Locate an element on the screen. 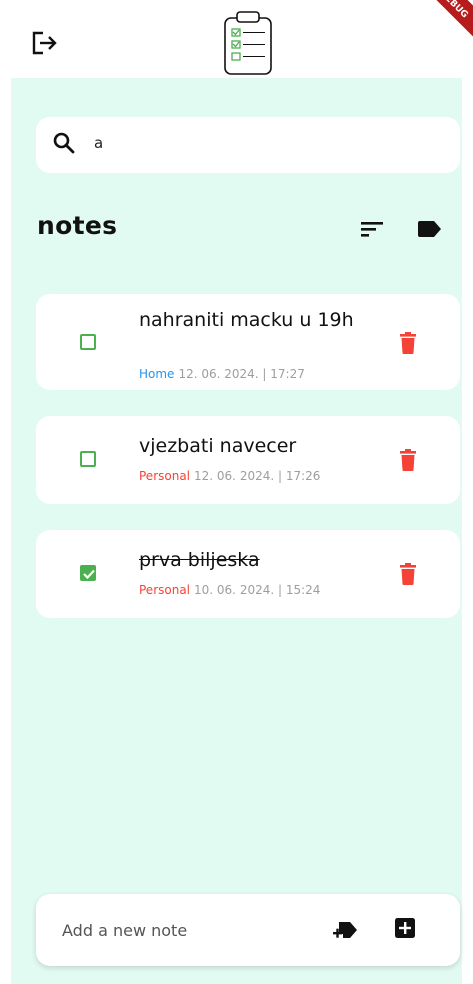  note-checkbox-checked is located at coordinates (88, 573).